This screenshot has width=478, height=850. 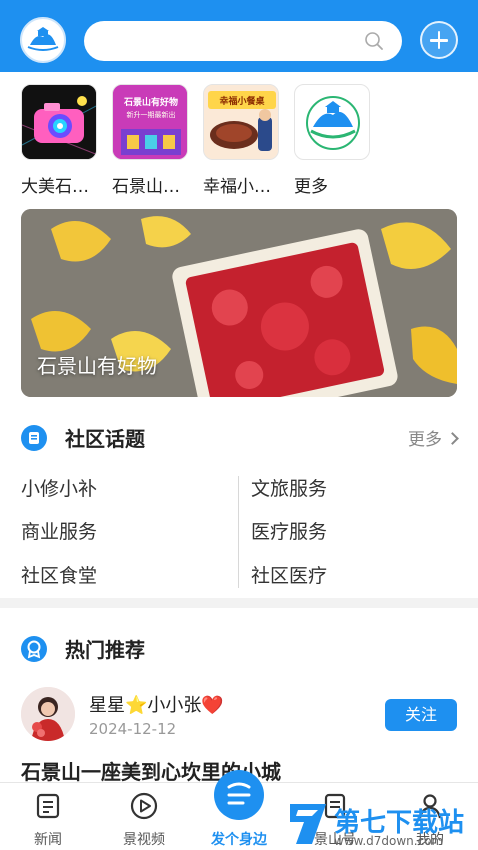 I want to click on topic-item: 文旅服务, so click(x=289, y=487).